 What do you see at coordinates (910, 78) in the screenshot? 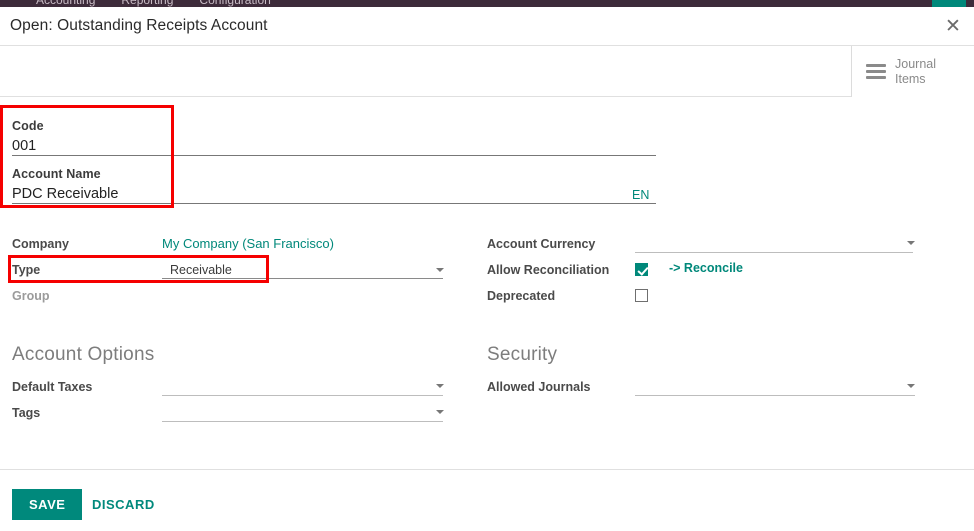
I see `journal-items-label-line2: Items` at bounding box center [910, 78].